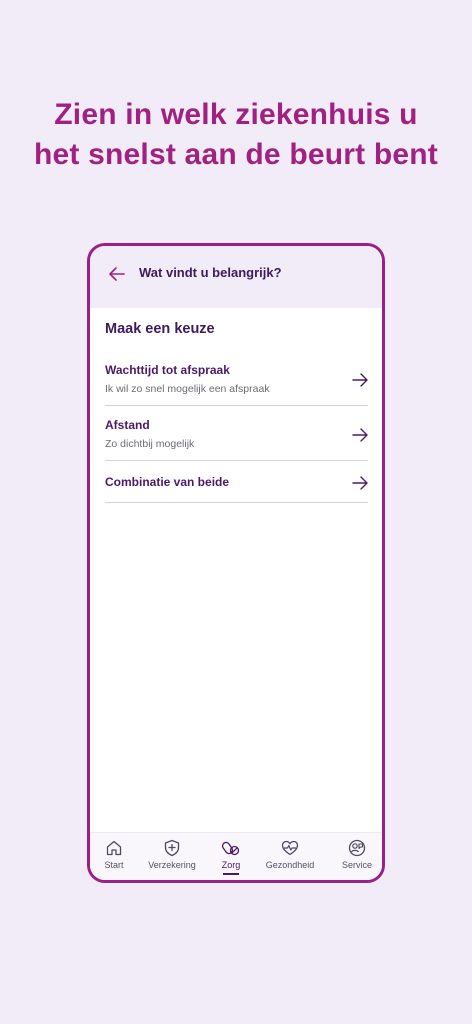 The width and height of the screenshot is (472, 1024). Describe the element at coordinates (290, 848) in the screenshot. I see `heart-pulse-icon` at that location.